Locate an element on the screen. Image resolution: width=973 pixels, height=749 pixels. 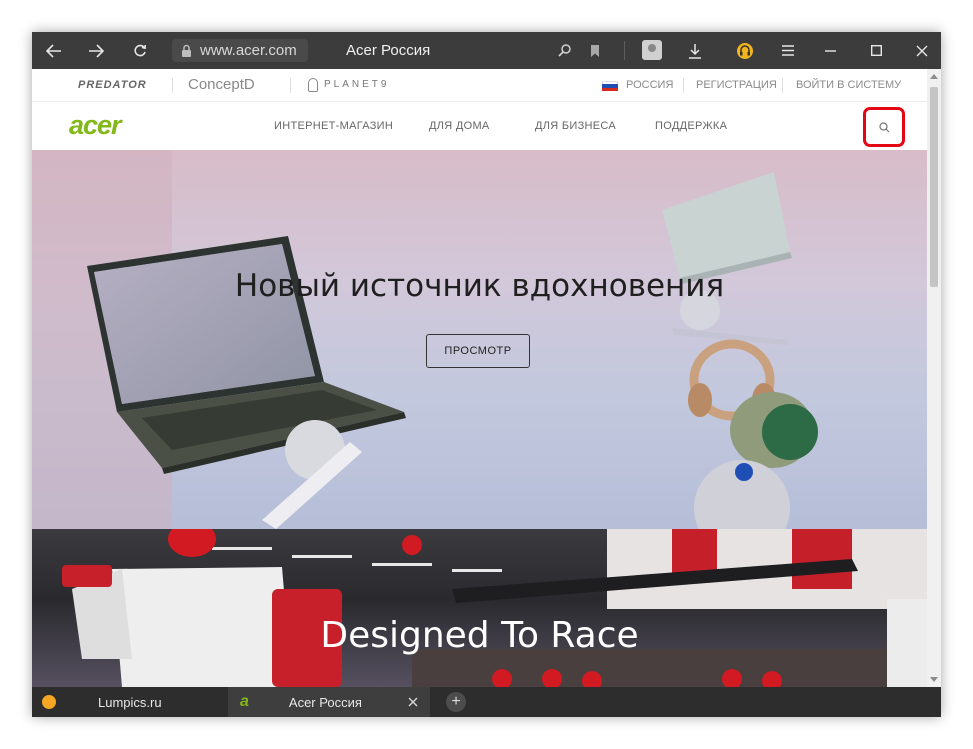
acer-favicon-icon: a is located at coordinates (244, 701).